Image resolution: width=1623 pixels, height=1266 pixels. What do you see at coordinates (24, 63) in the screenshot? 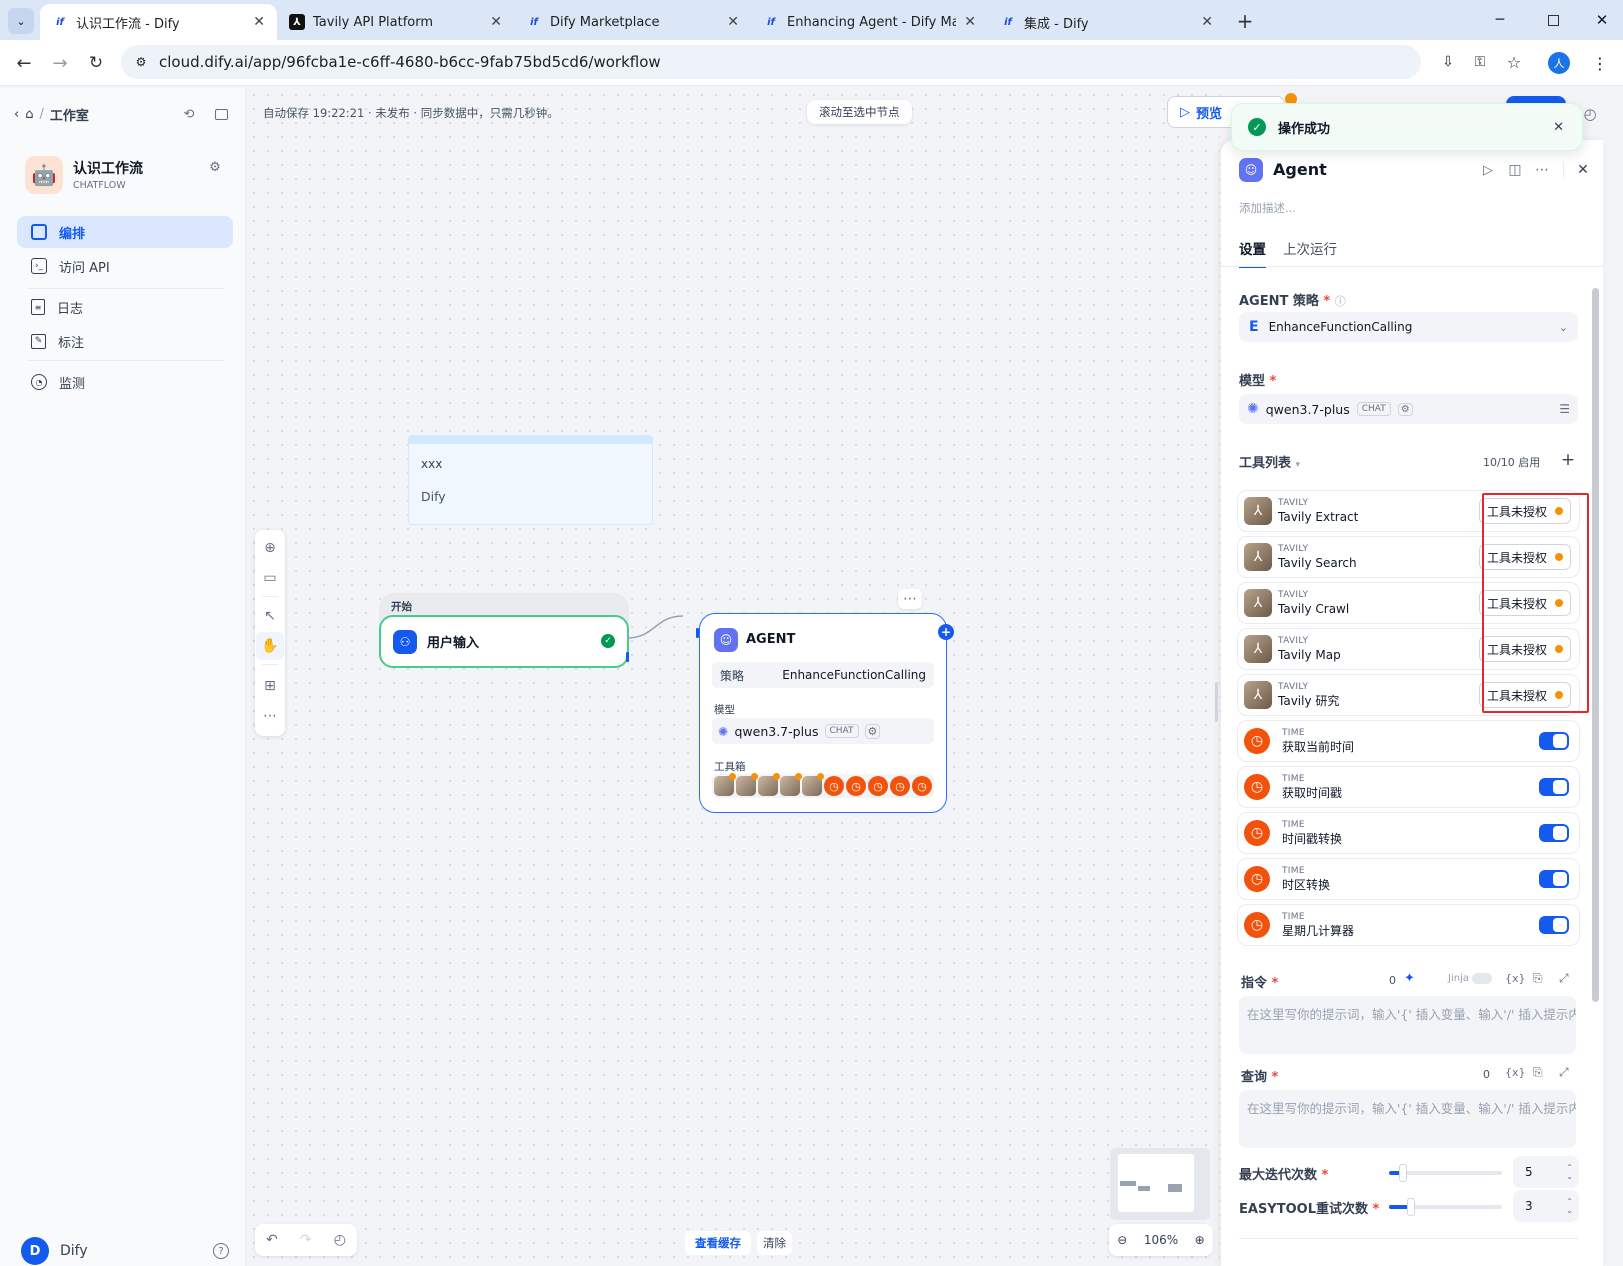
I see `back-icon: ←` at bounding box center [24, 63].